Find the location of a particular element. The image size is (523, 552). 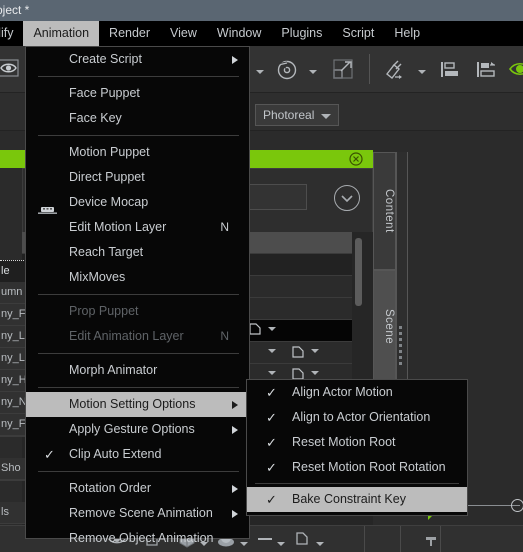

menu-item-create-script: Create Script is located at coordinates (137, 59).